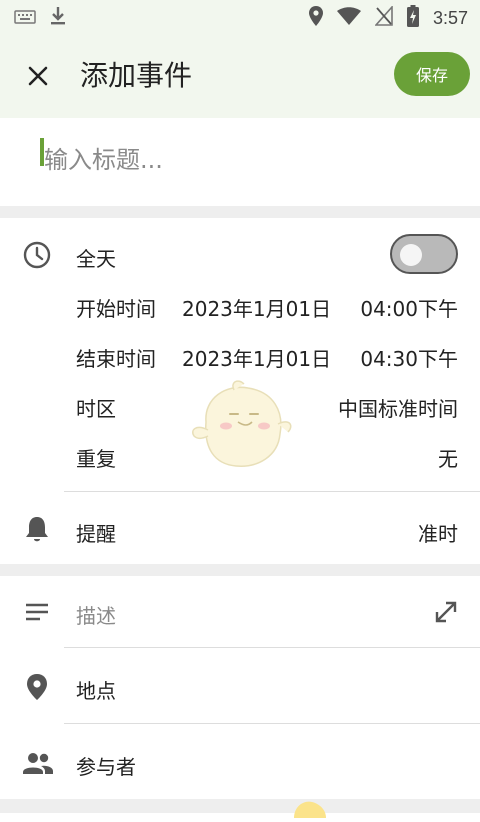  I want to click on battery-charging-icon, so click(412, 18).